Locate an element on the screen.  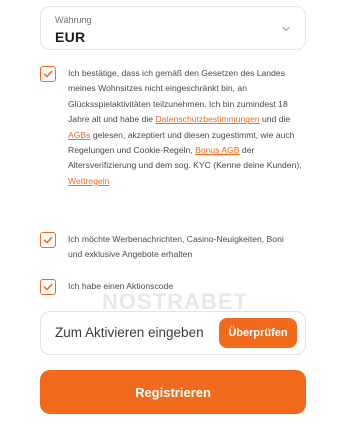
newsletter-checkbox is located at coordinates (48, 240).